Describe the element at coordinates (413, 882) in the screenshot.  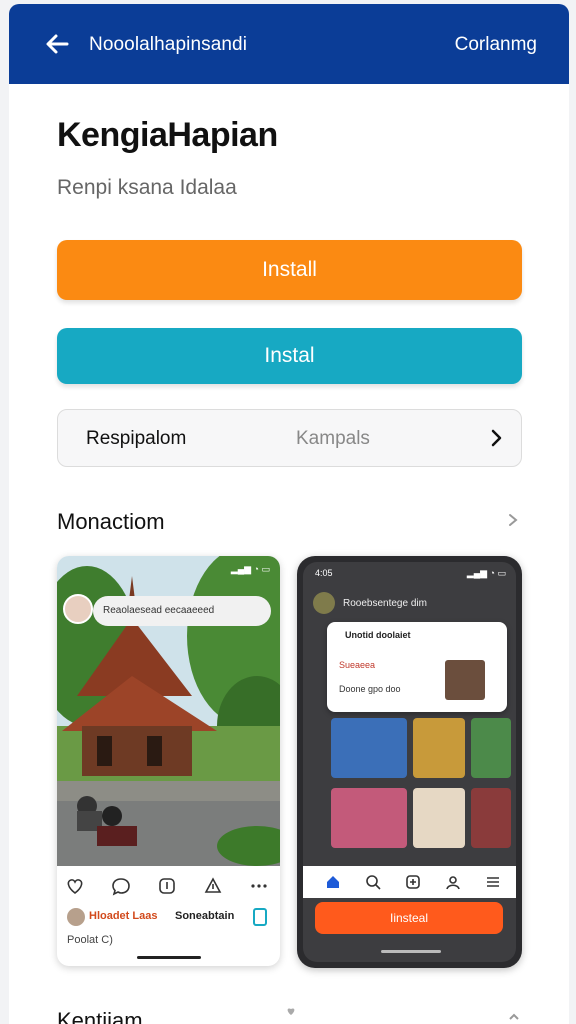
I see `add-icon` at that location.